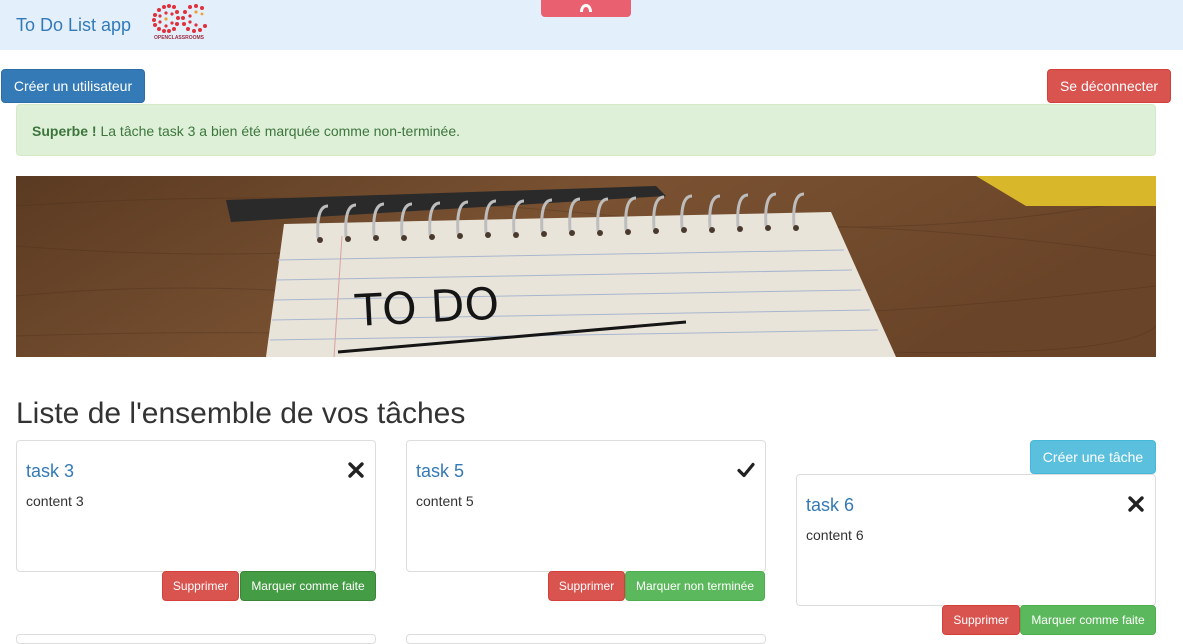 Image resolution: width=1183 pixels, height=644 pixels. Describe the element at coordinates (50, 471) in the screenshot. I see `task-title-link: task 3` at that location.